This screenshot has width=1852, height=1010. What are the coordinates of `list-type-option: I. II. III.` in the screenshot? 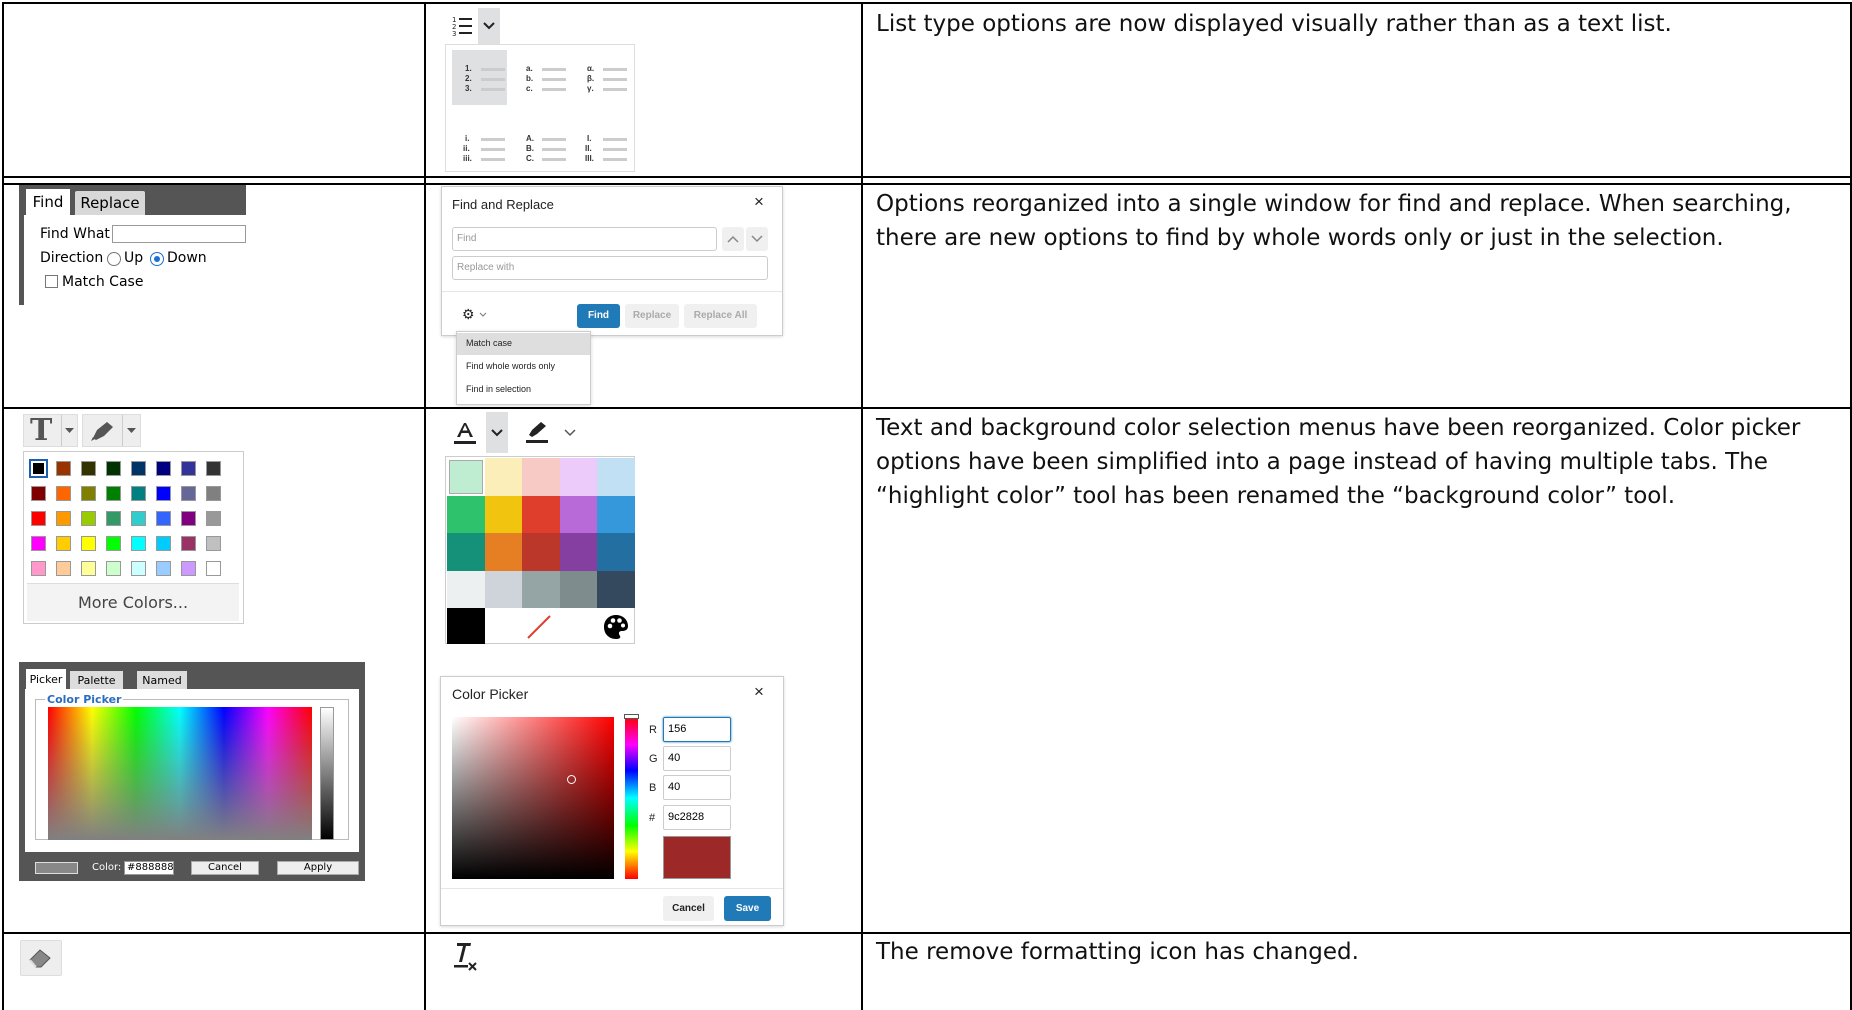 It's located at (601, 147).